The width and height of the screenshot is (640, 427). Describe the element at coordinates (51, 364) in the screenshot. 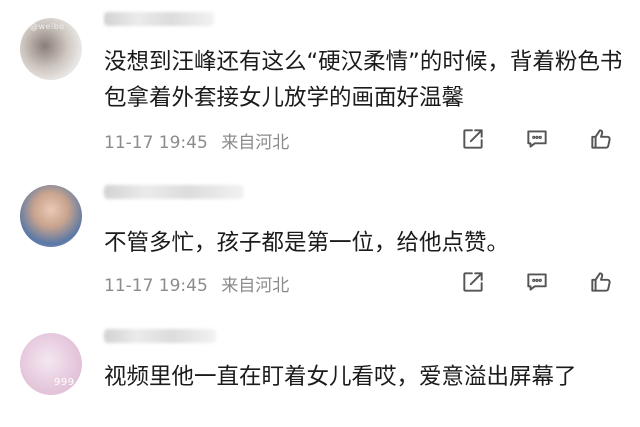

I see `avatar: 999` at that location.